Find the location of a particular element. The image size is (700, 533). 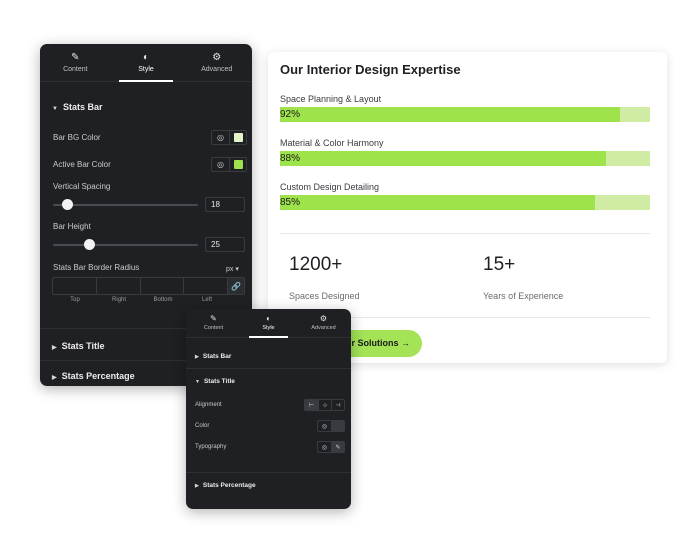

radius-left-caption: Left is located at coordinates (206, 300).